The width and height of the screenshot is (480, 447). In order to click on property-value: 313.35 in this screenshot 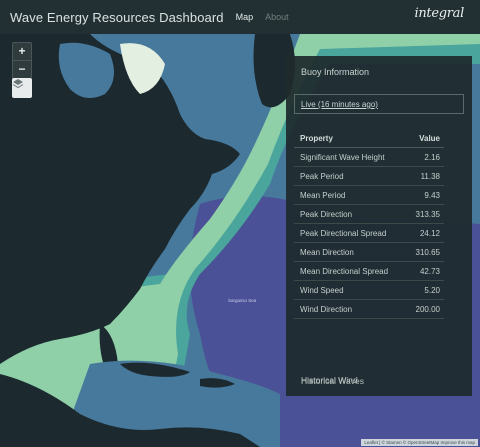, I will do `click(423, 214)`.